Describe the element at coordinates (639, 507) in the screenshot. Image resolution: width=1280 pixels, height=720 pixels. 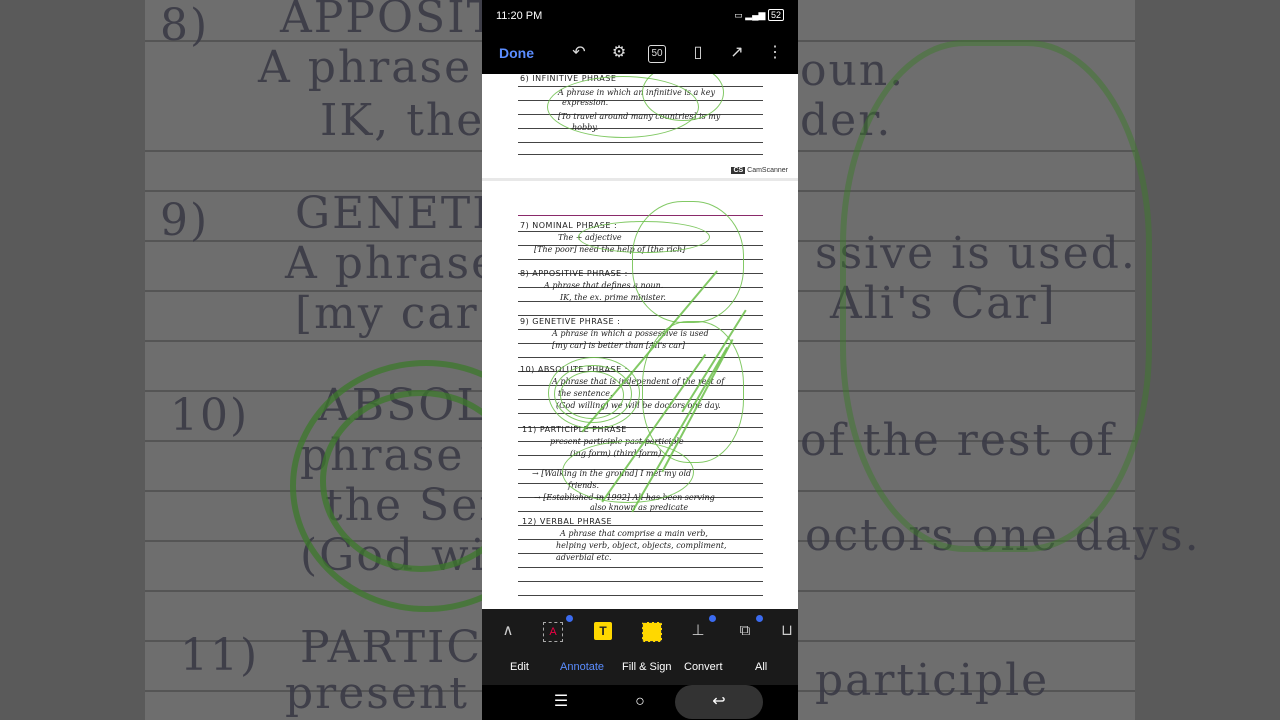
I see `page-line: also known as predicate` at that location.